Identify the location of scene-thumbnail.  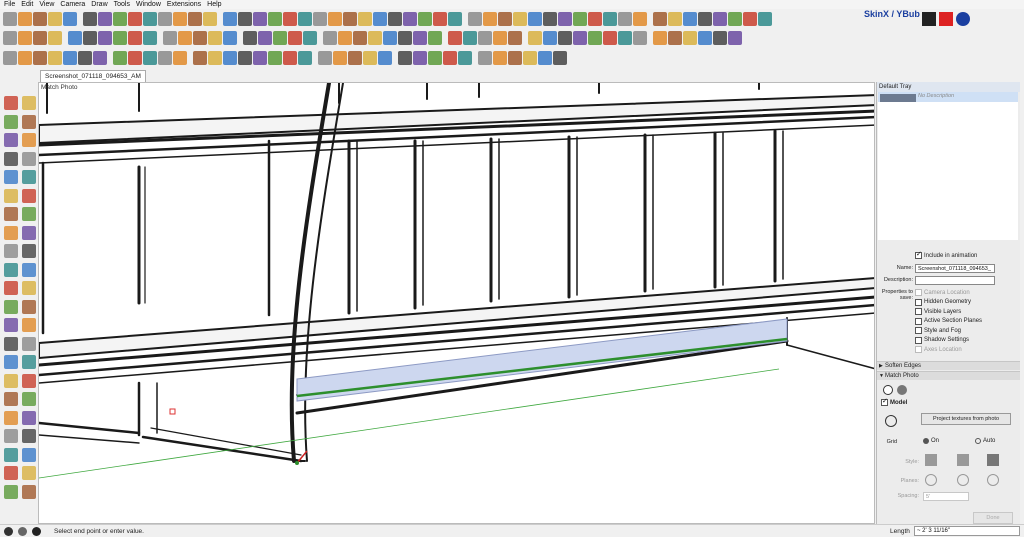
(898, 98).